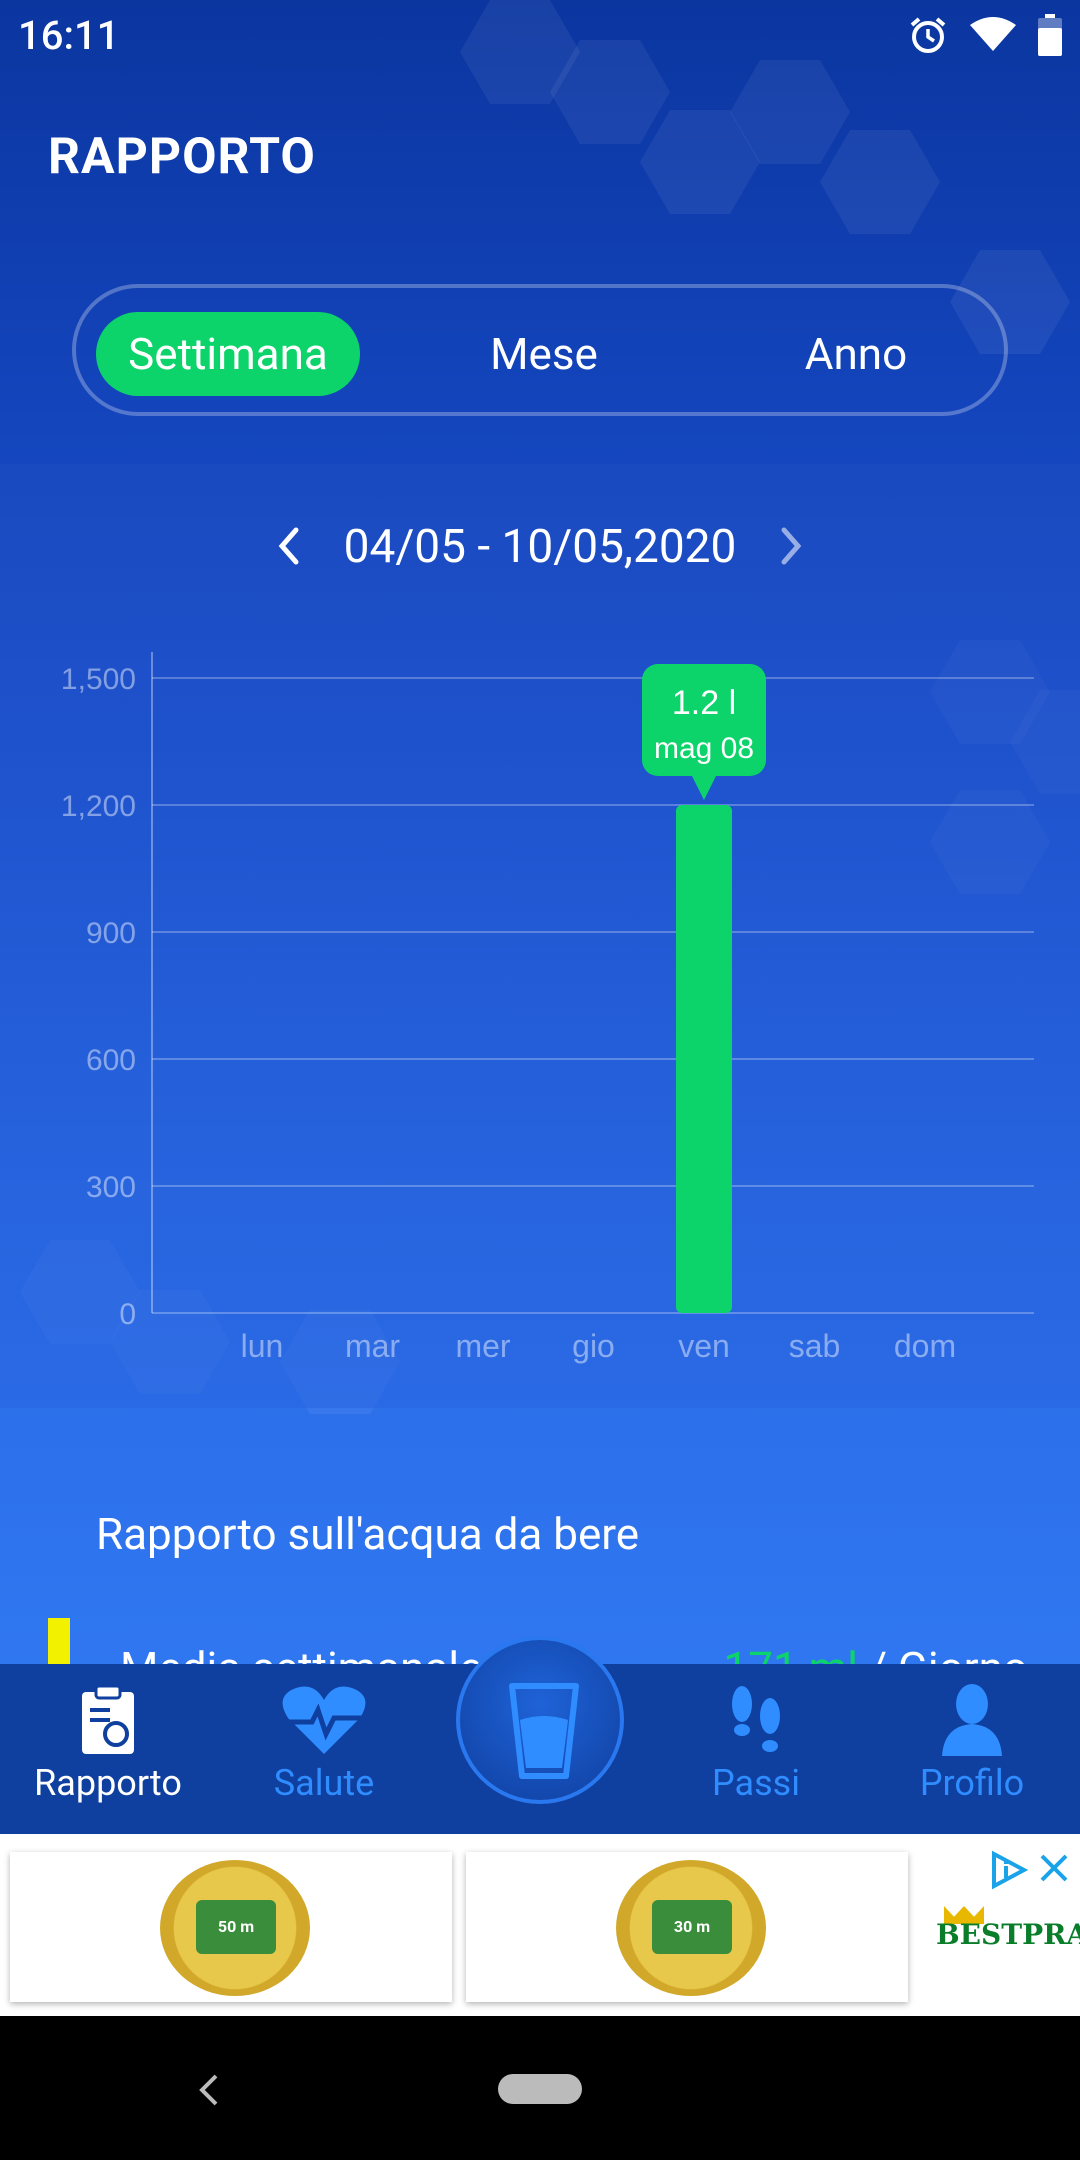 The image size is (1080, 2160). I want to click on ad-brand-logo: BESTPRATO, so click(1008, 1934).